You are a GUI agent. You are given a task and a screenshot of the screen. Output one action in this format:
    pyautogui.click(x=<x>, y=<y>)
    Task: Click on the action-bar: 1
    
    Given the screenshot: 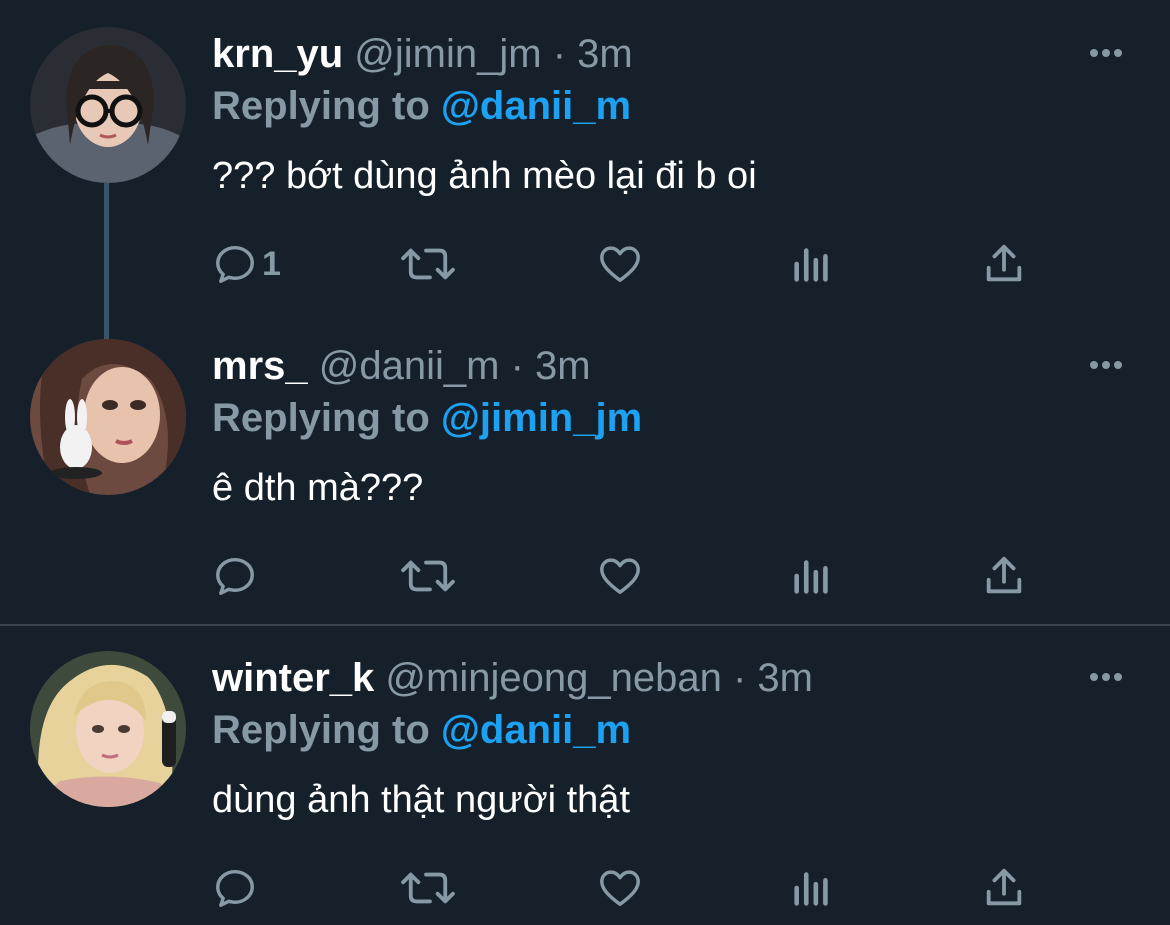 What is the action you would take?
    pyautogui.click(x=662, y=264)
    